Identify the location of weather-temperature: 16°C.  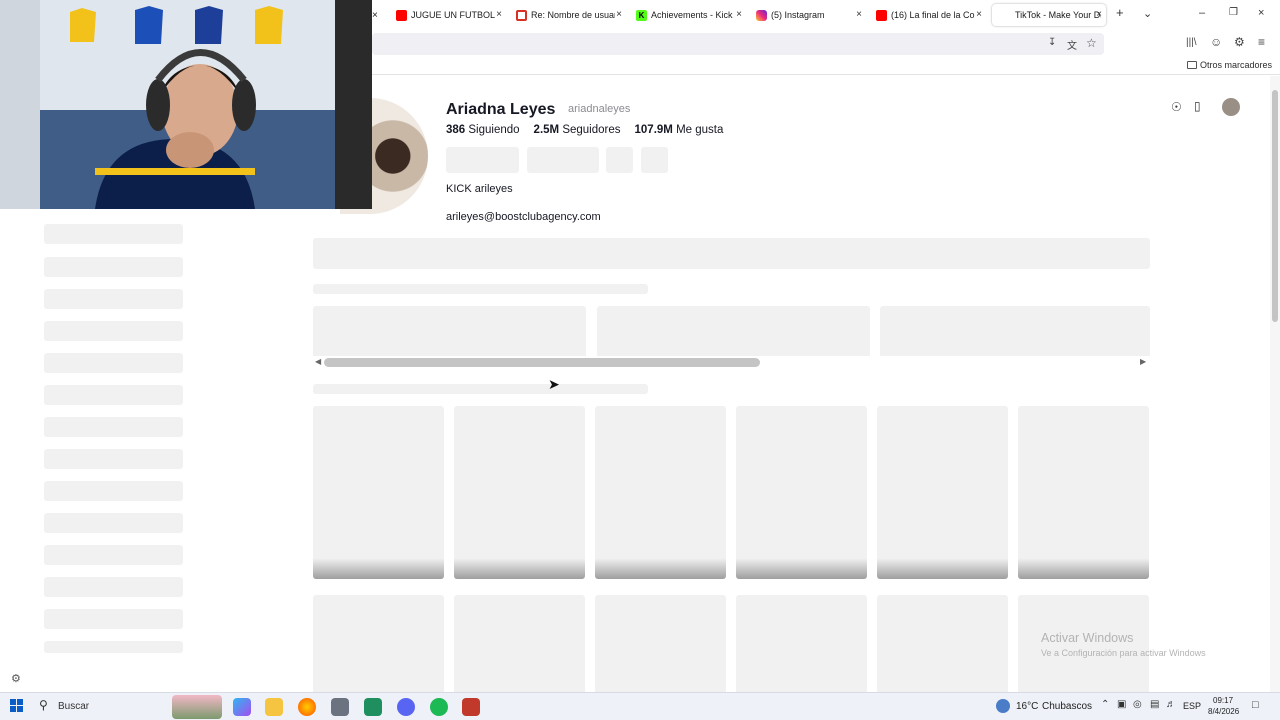
(1027, 706).